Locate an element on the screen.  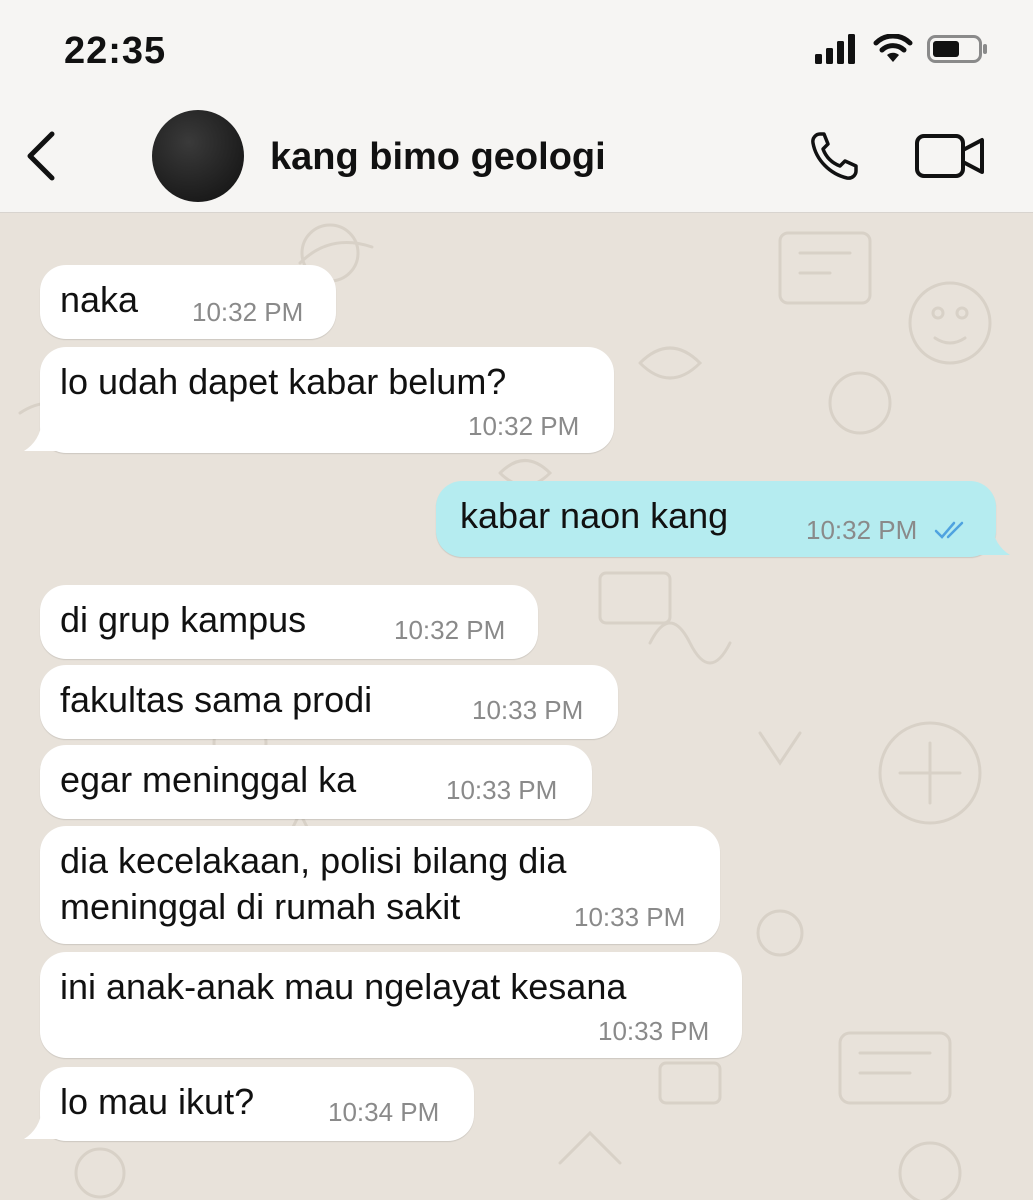
back-icon is located at coordinates (41, 156).